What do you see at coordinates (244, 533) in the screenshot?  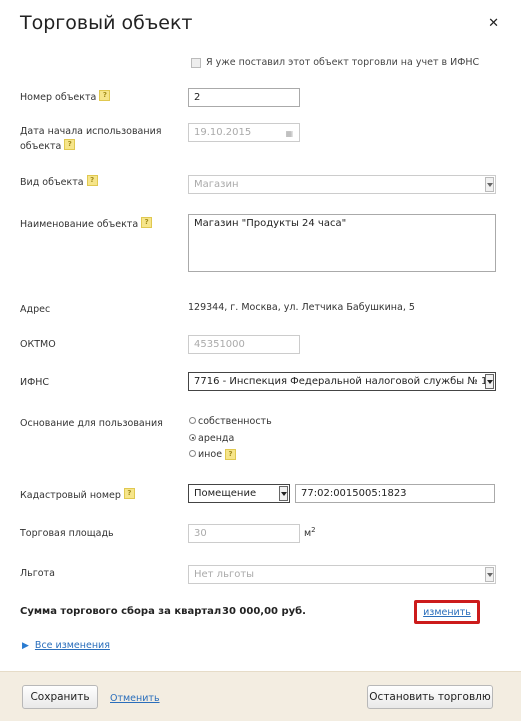 I see `trade-area-input: 30` at bounding box center [244, 533].